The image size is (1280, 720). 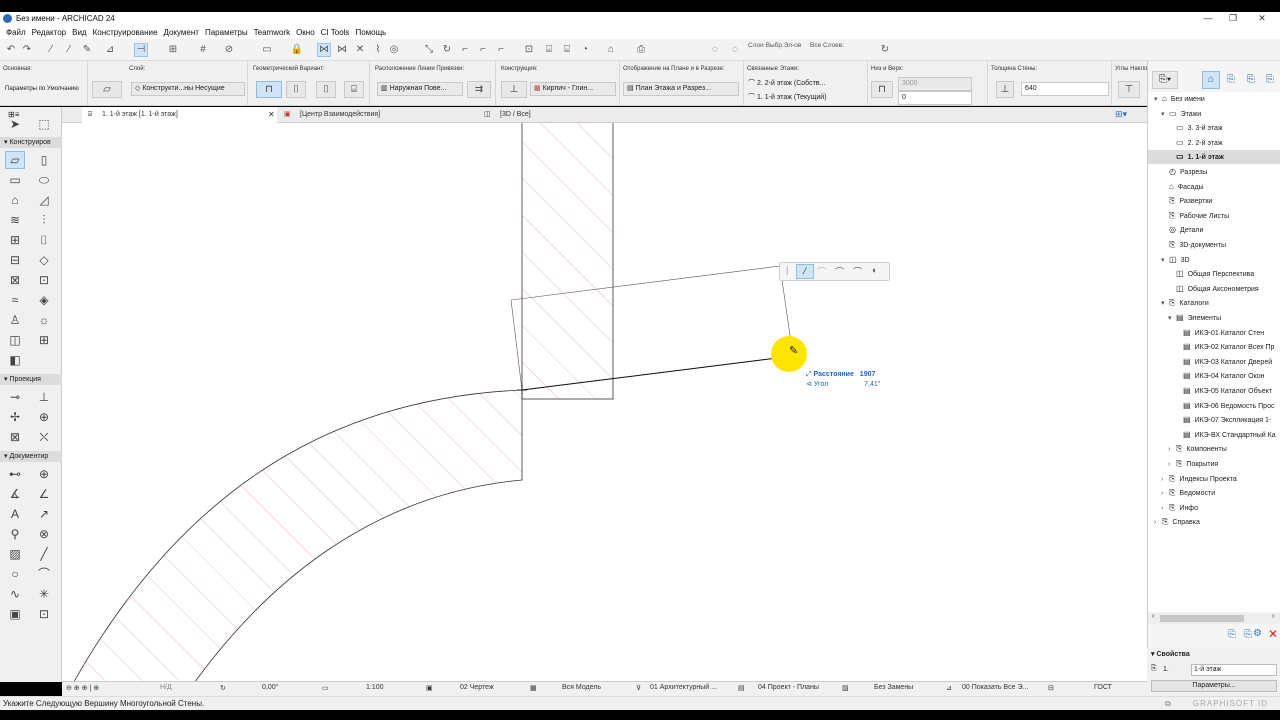 I want to click on floor-plan-icon: ⌸, so click(x=549, y=50).